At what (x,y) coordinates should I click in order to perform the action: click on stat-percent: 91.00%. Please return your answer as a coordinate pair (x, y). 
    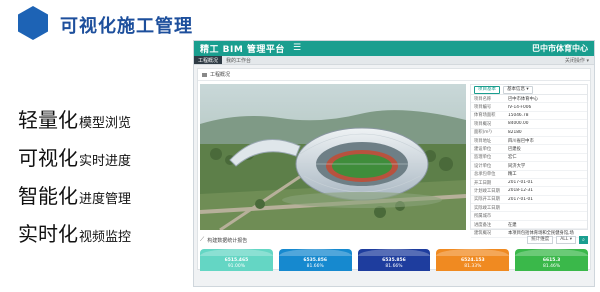
    Looking at the image, I should click on (236, 266).